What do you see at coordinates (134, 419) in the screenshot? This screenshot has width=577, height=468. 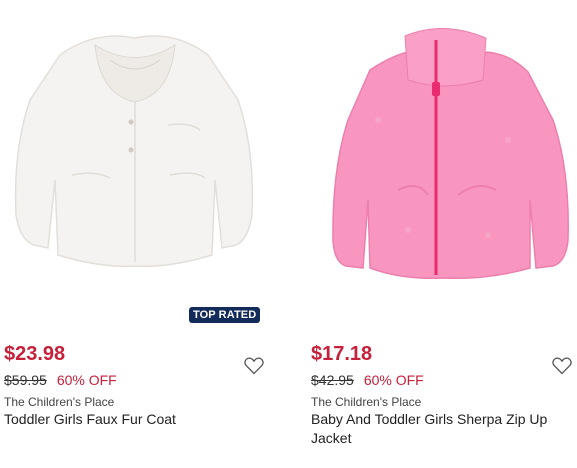 I see `product-name: Toddler Girls Faux Fur Coat` at bounding box center [134, 419].